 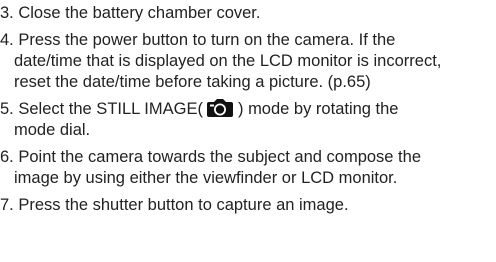 I want to click on step-3-line-1: 3. Close the battery chamber cover., so click(x=130, y=13).